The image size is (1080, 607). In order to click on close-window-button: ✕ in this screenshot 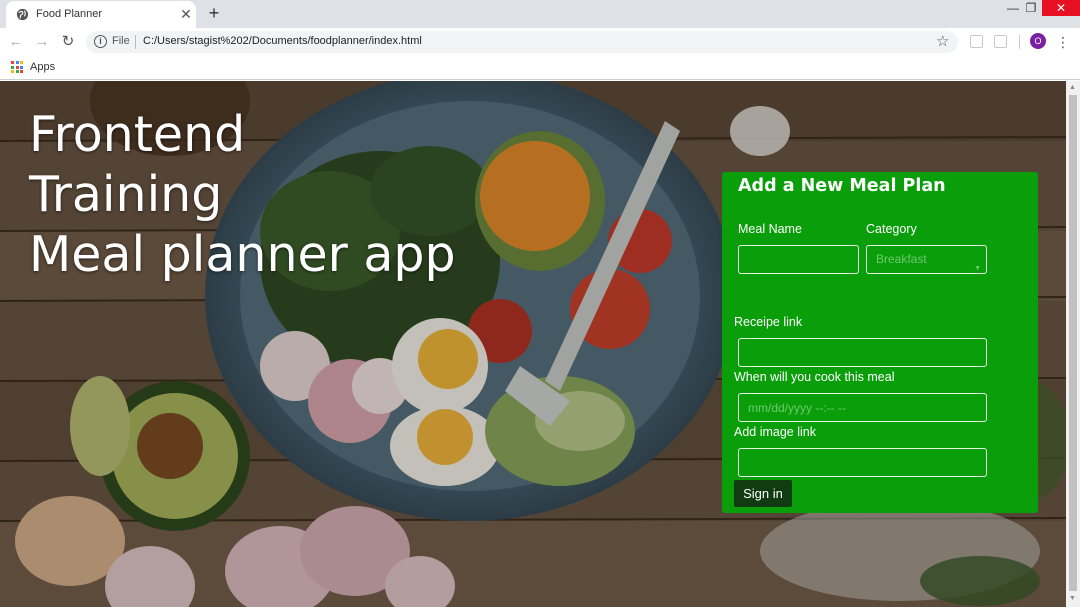, I will do `click(1061, 8)`.